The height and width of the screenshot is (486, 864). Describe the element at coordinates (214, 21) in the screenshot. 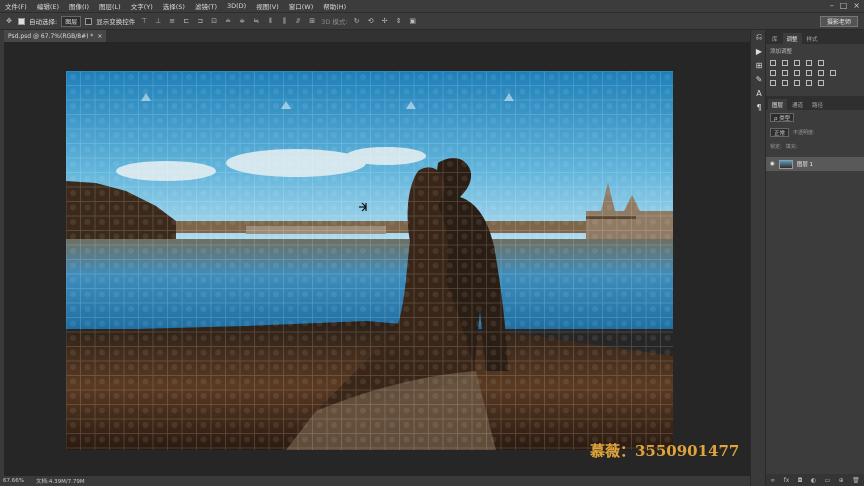

I see `align-right-icon: ⊡` at that location.